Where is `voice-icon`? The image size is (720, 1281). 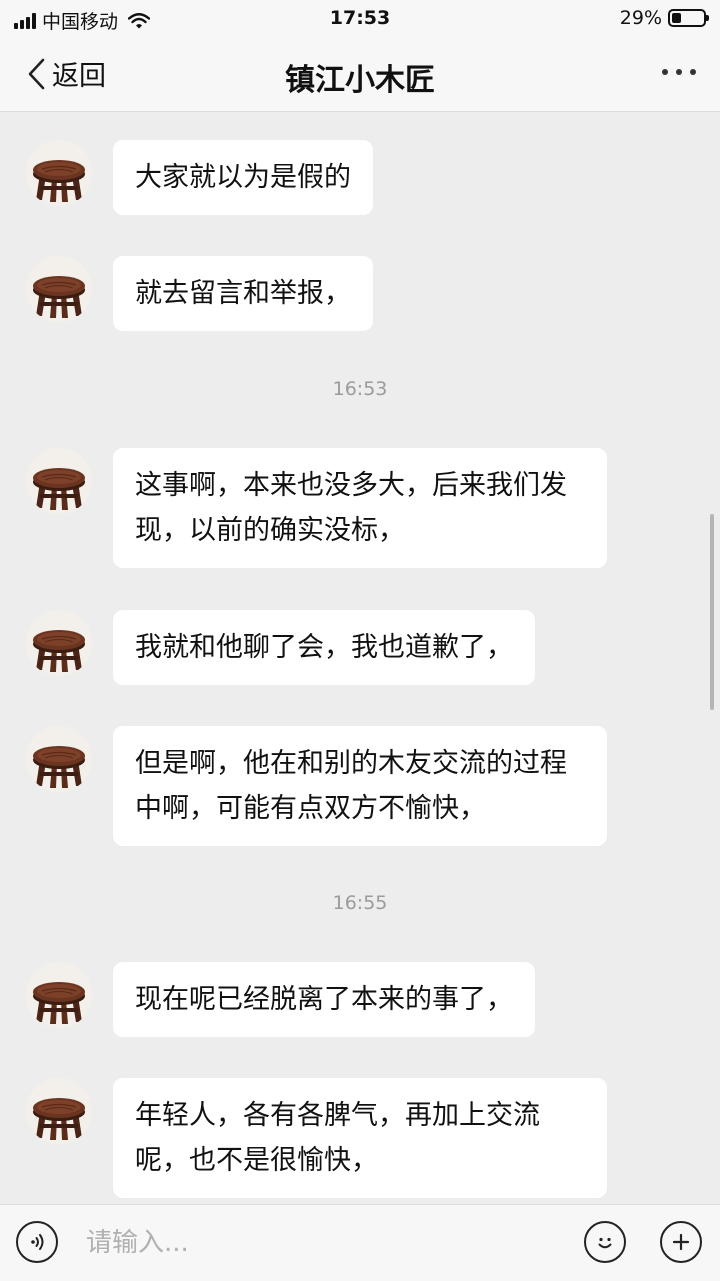
voice-icon is located at coordinates (37, 1242).